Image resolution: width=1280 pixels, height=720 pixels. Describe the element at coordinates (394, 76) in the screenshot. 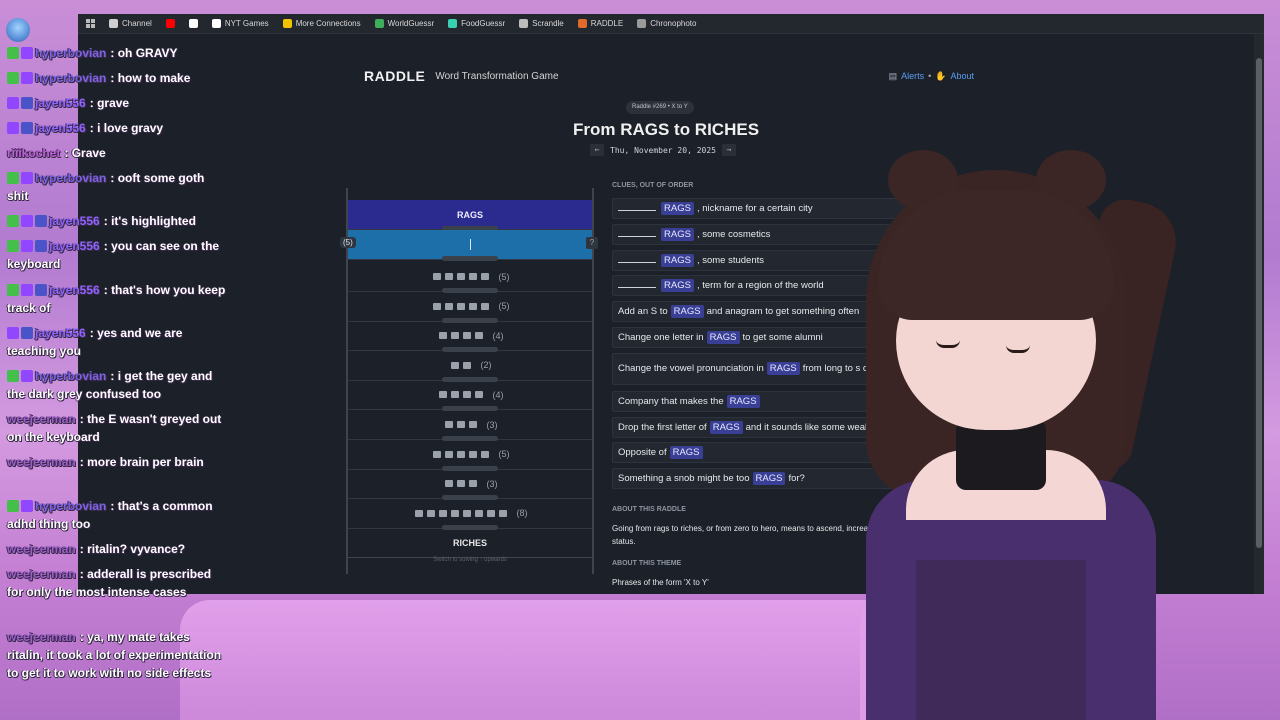

I see `raddle-logo: RADDLE` at that location.